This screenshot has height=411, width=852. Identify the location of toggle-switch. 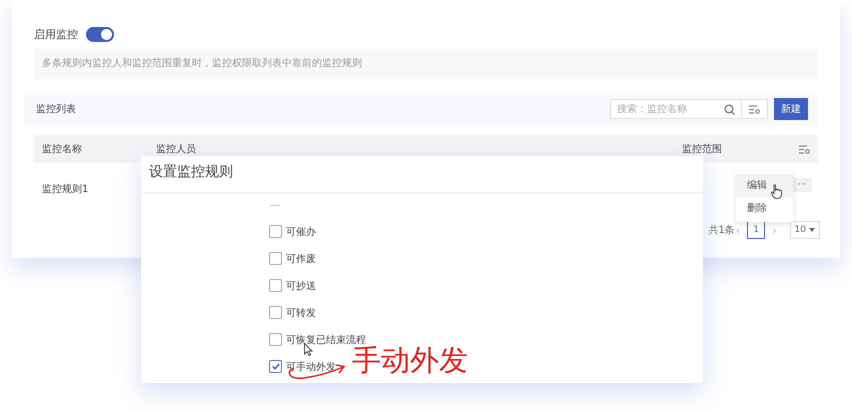
(100, 34).